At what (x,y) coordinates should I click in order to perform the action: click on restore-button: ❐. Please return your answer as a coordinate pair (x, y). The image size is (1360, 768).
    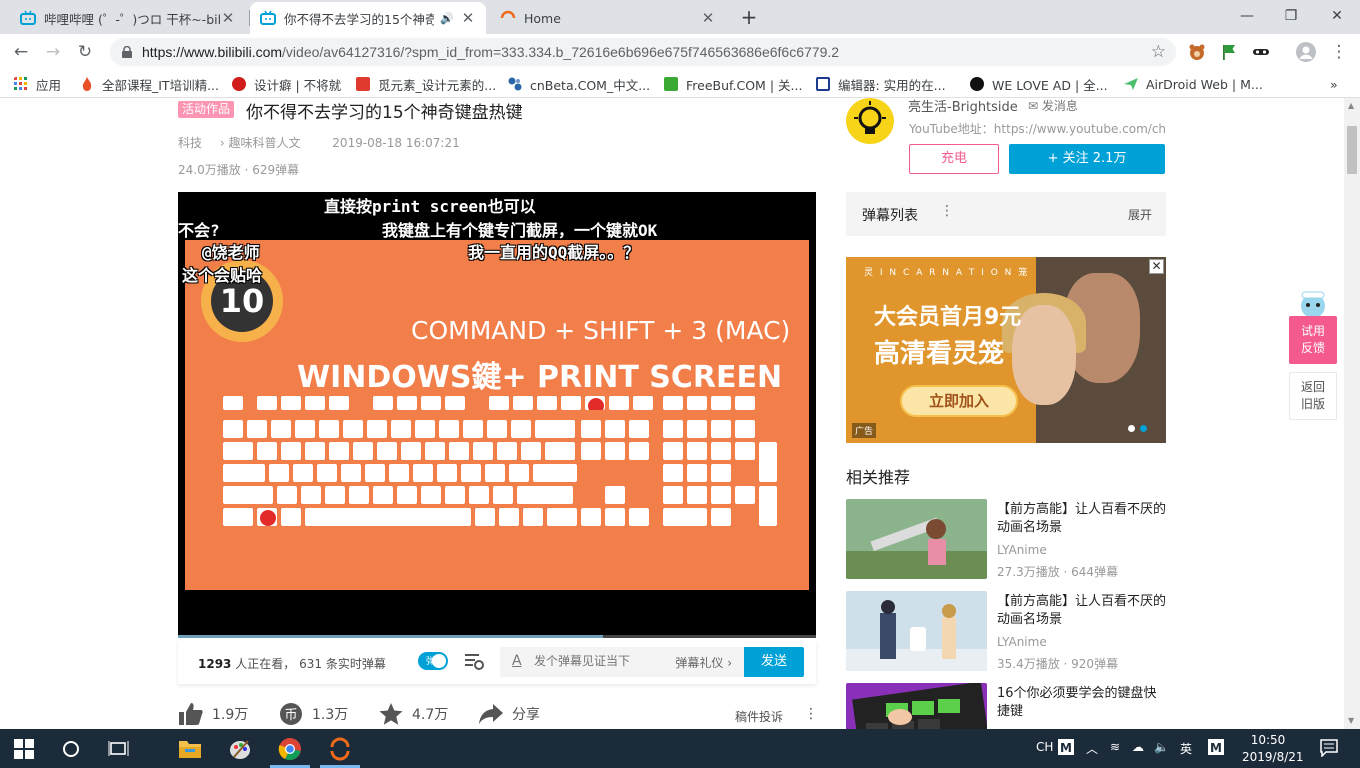
    Looking at the image, I should click on (1291, 16).